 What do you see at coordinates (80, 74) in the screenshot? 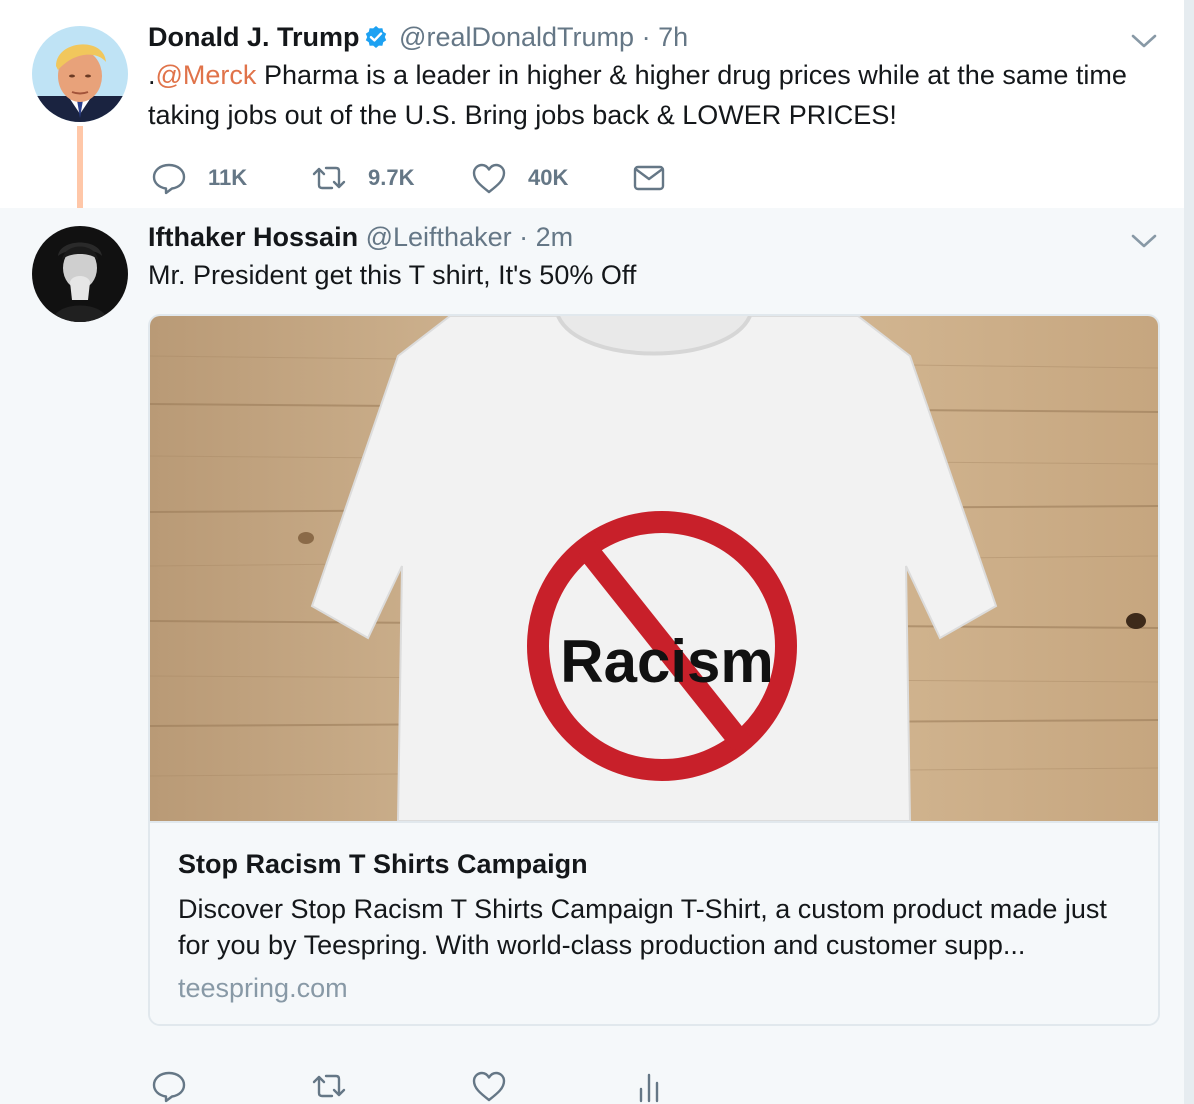
I see `avatar-trump` at bounding box center [80, 74].